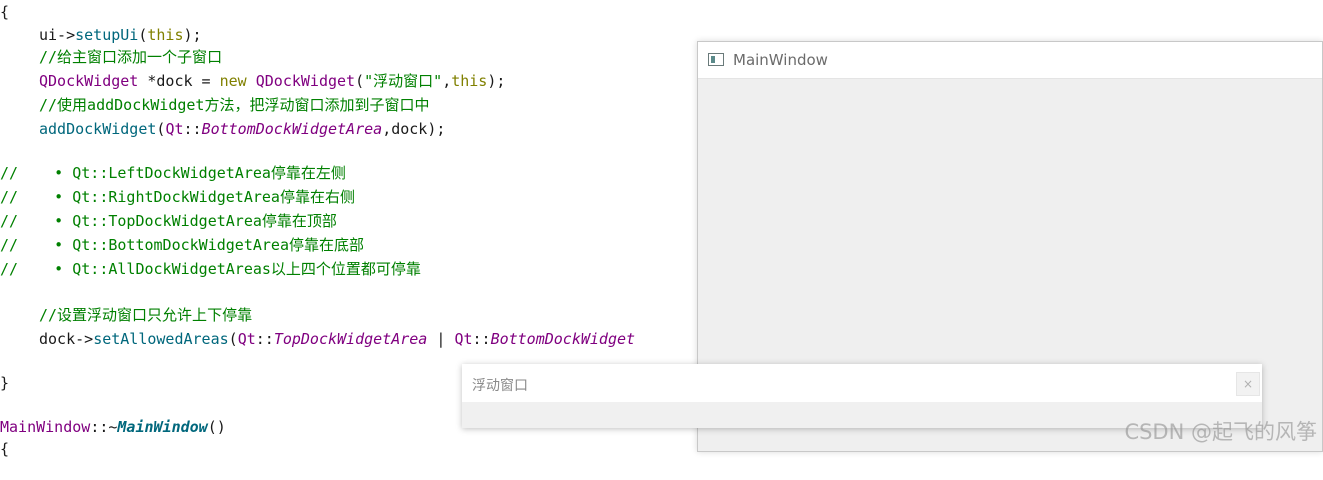  What do you see at coordinates (98, 129) in the screenshot?
I see `code-token: addDockWidget` at bounding box center [98, 129].